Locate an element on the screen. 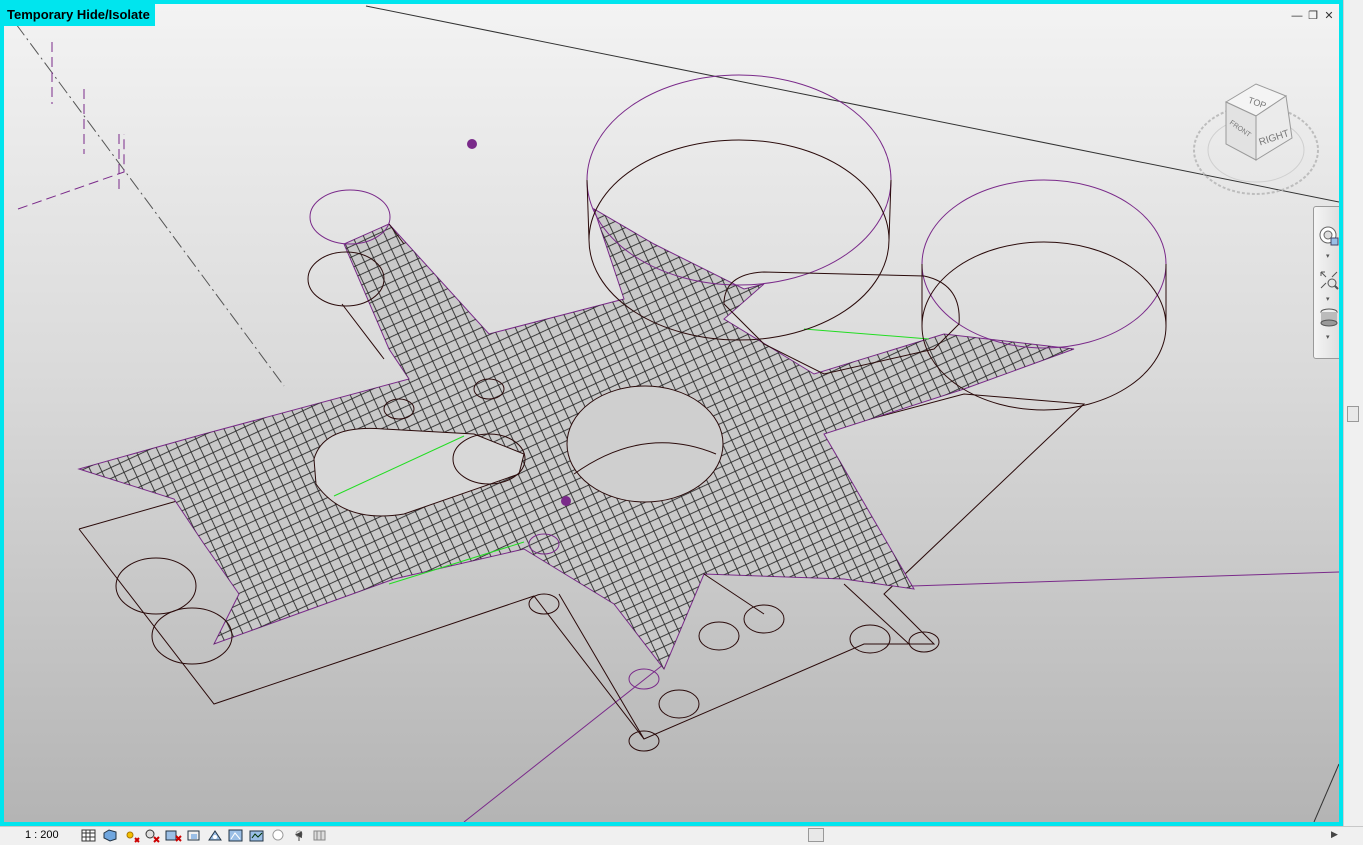 This screenshot has height=845, width=1363. view-title: Temporary Hide/Isolate is located at coordinates (79, 15).